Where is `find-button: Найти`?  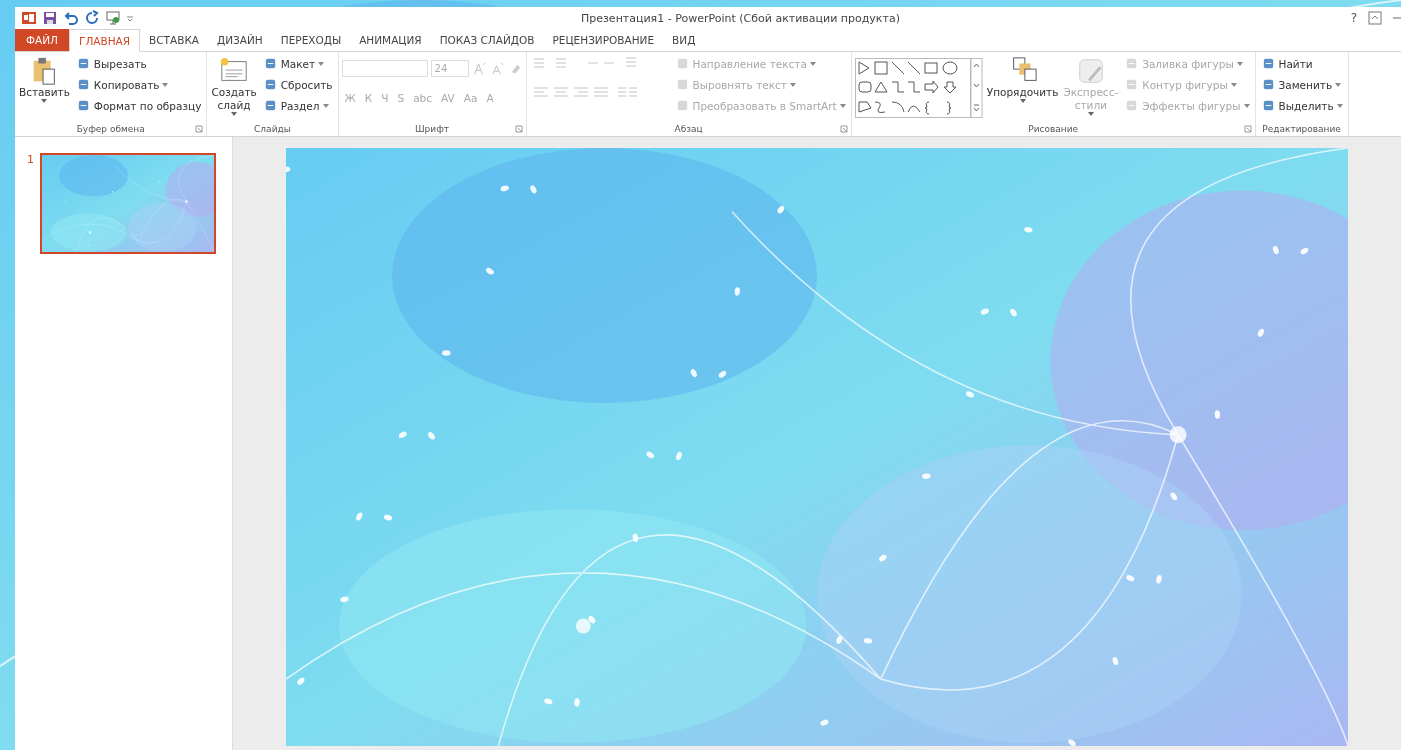 find-button: Найти is located at coordinates (1301, 63).